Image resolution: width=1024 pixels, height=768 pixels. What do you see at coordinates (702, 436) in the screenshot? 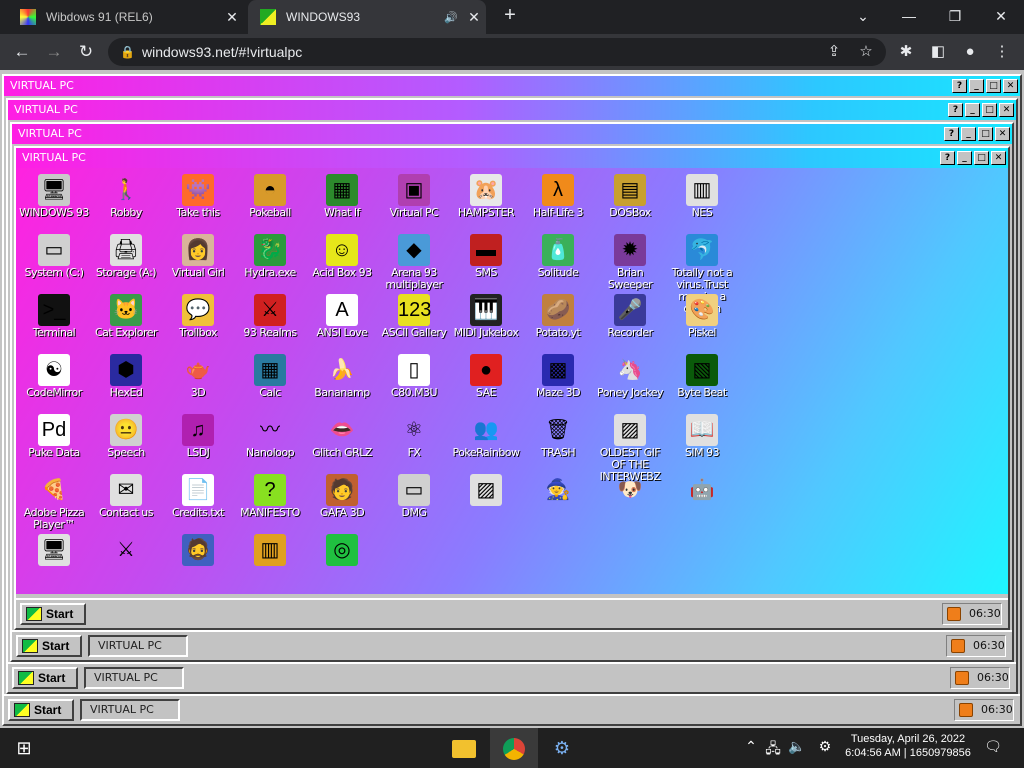
I see `desktop-icon: 📖 SIM 93` at bounding box center [702, 436].